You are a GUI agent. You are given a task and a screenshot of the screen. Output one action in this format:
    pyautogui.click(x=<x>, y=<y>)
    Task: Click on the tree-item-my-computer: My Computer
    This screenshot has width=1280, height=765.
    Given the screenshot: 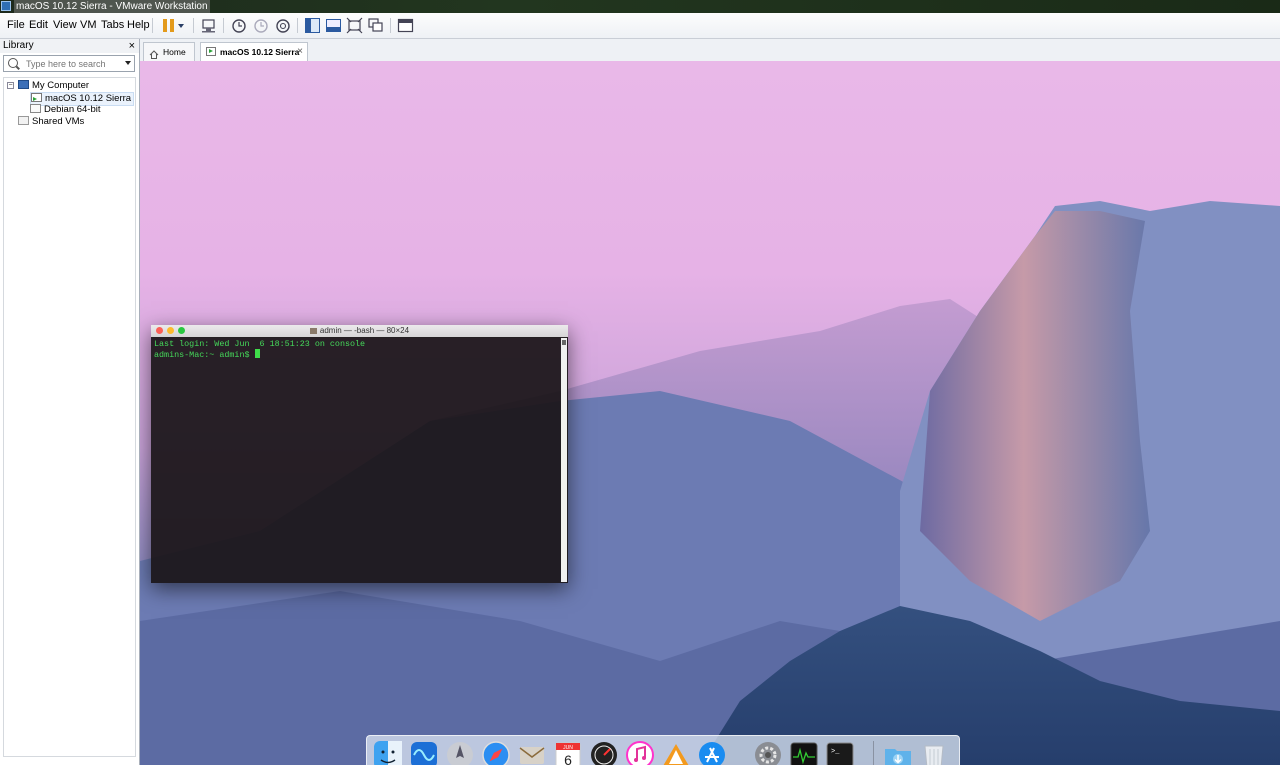 What is the action you would take?
    pyautogui.click(x=53, y=86)
    